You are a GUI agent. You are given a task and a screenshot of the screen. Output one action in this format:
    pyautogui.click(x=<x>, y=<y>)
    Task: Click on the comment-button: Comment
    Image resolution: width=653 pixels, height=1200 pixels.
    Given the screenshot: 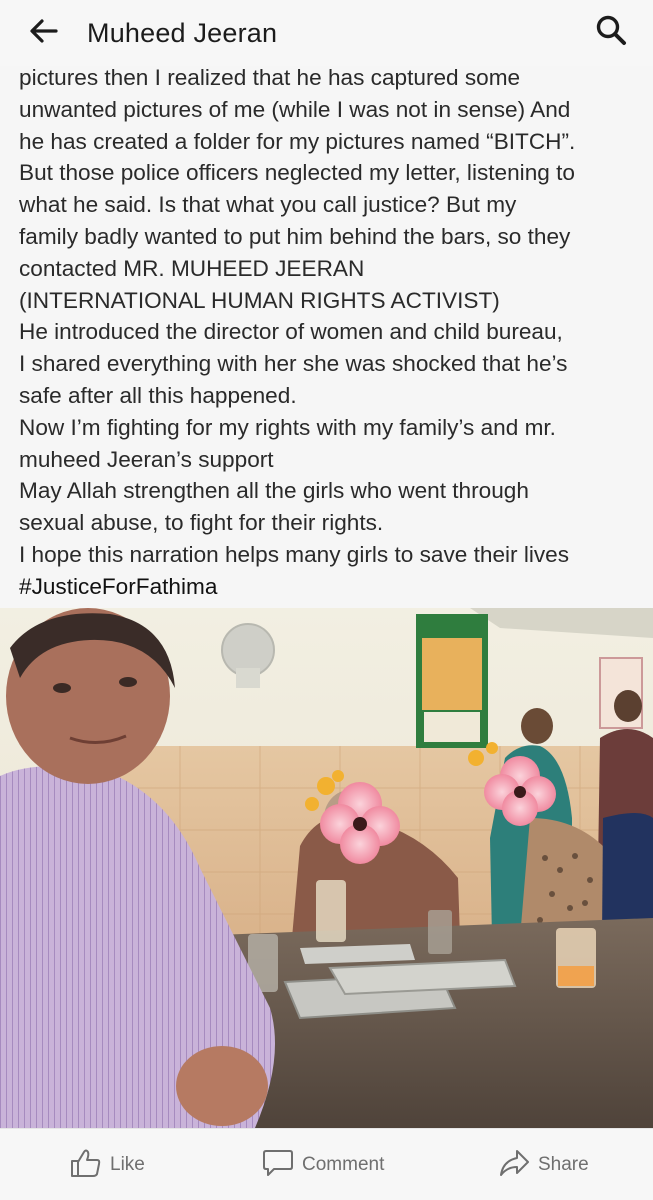 What is the action you would take?
    pyautogui.click(x=323, y=1165)
    